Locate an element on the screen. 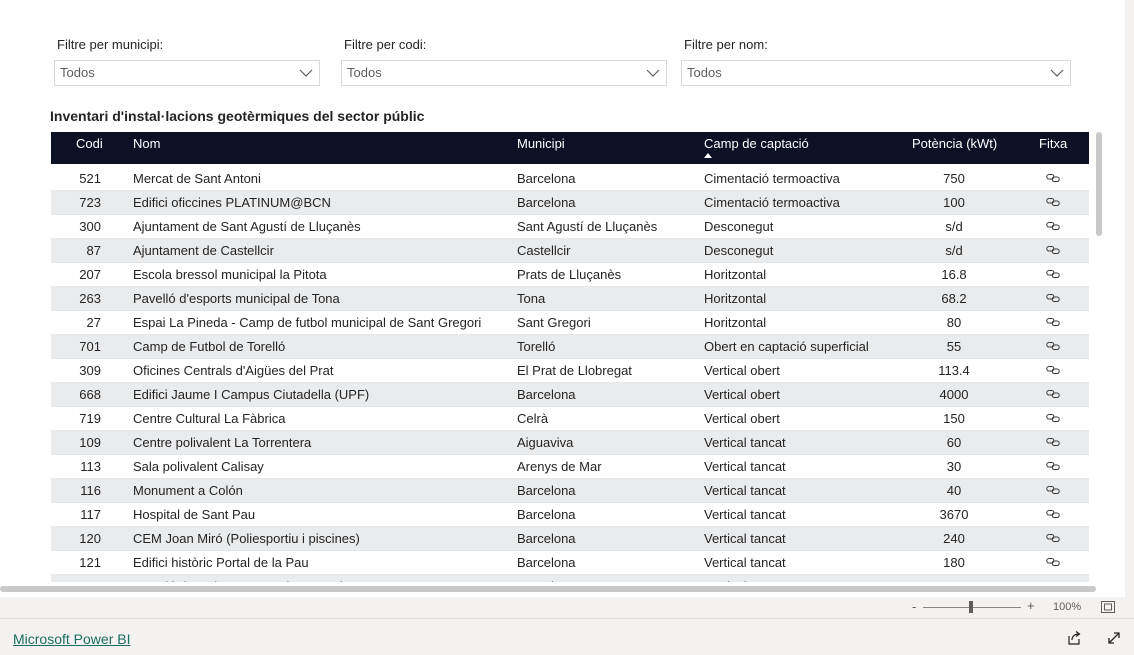 The image size is (1134, 655). filter-codi: Filtre per codi: Todos is located at coordinates (504, 61).